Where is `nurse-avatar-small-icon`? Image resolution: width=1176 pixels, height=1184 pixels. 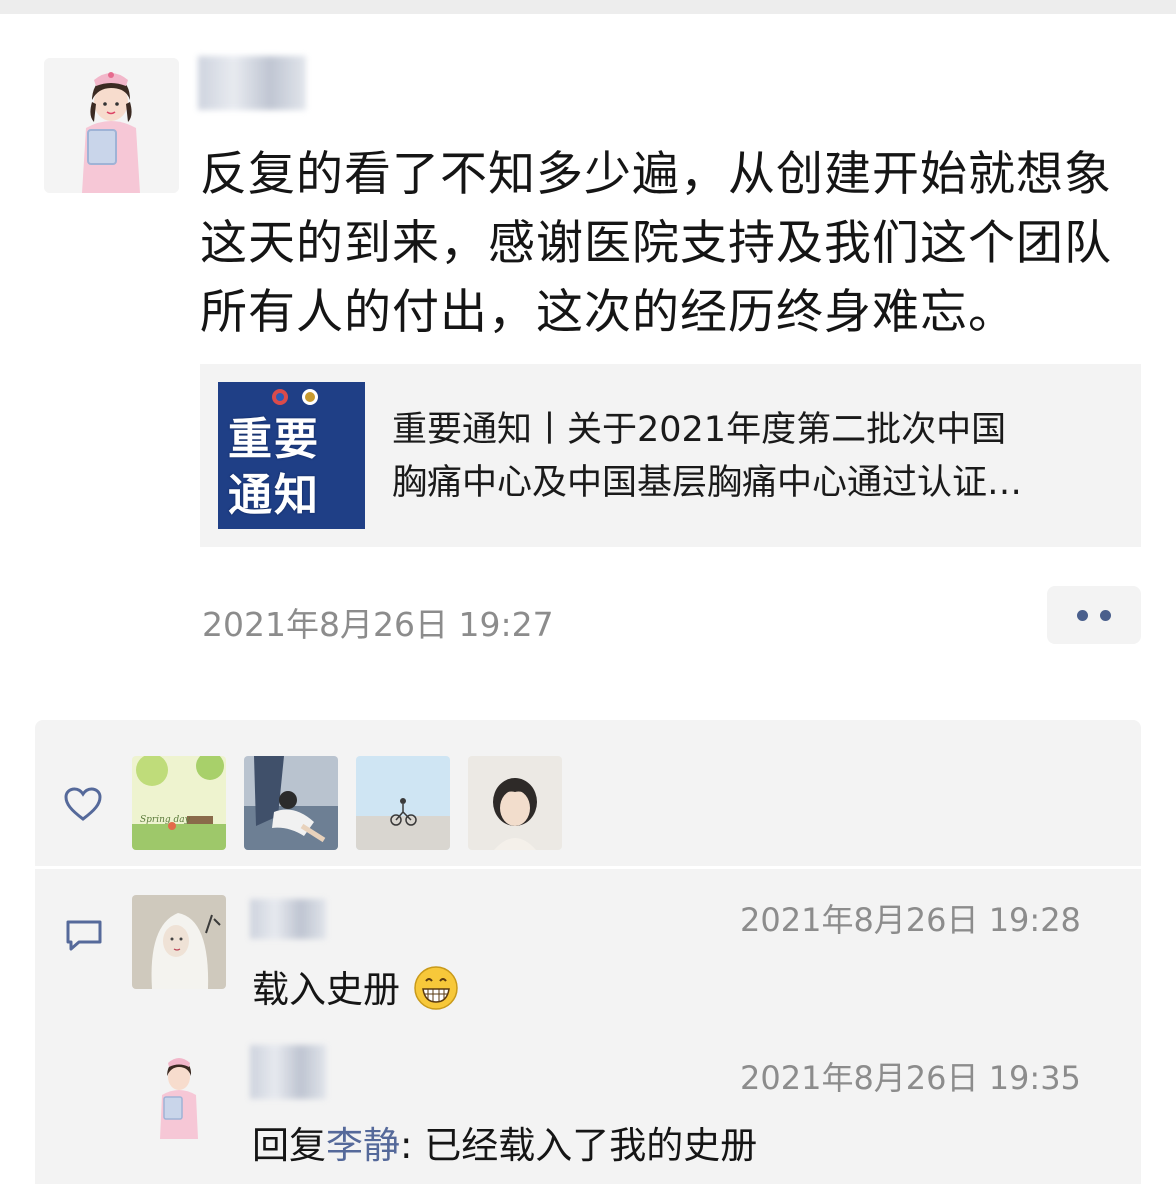
nurse-avatar-small-icon is located at coordinates (179, 1092).